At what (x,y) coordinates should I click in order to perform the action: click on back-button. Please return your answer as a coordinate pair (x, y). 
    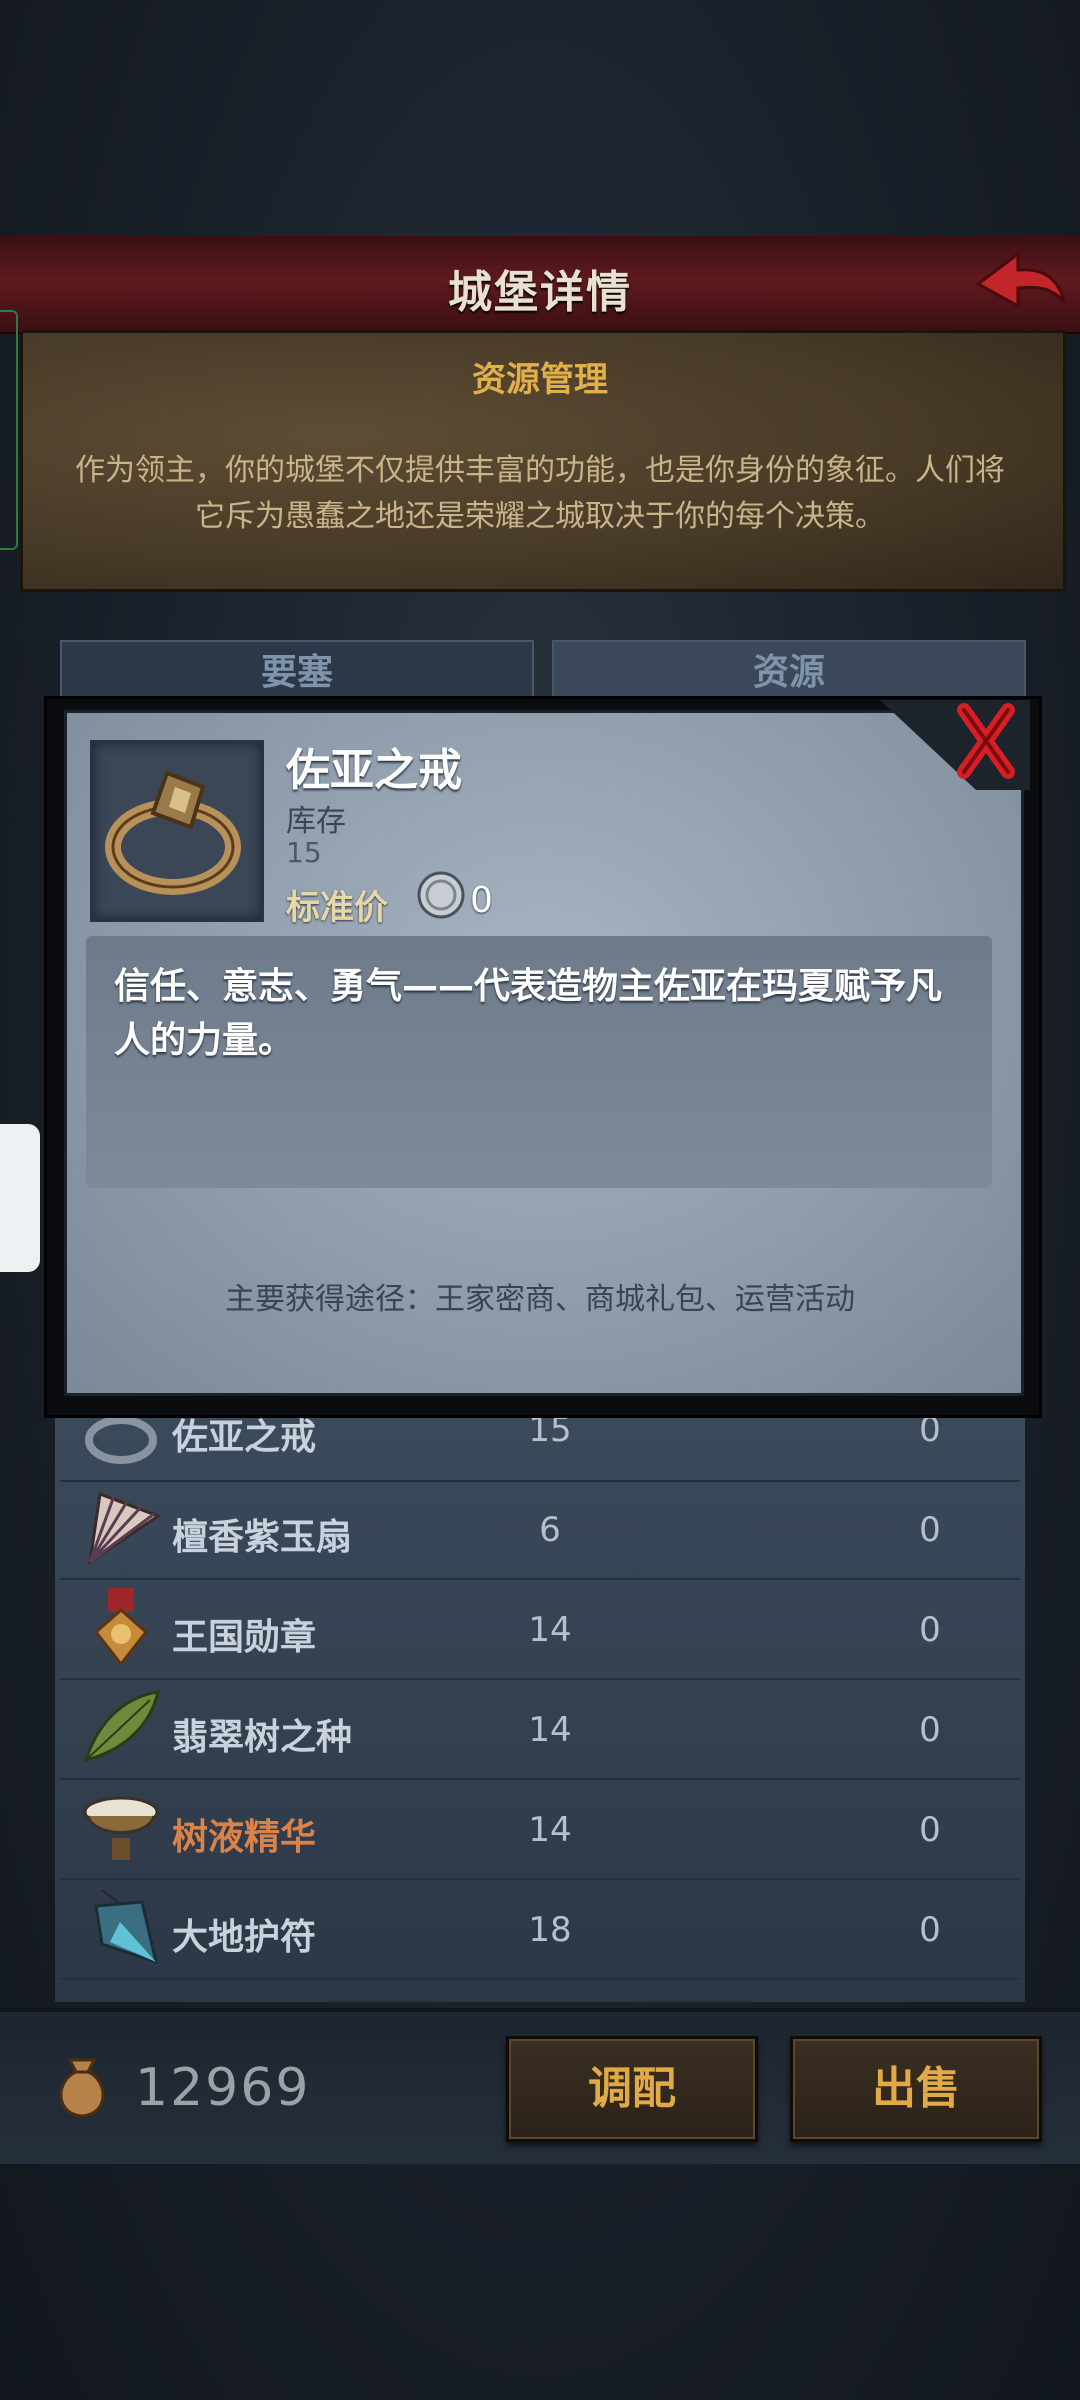
    Looking at the image, I should click on (1020, 284).